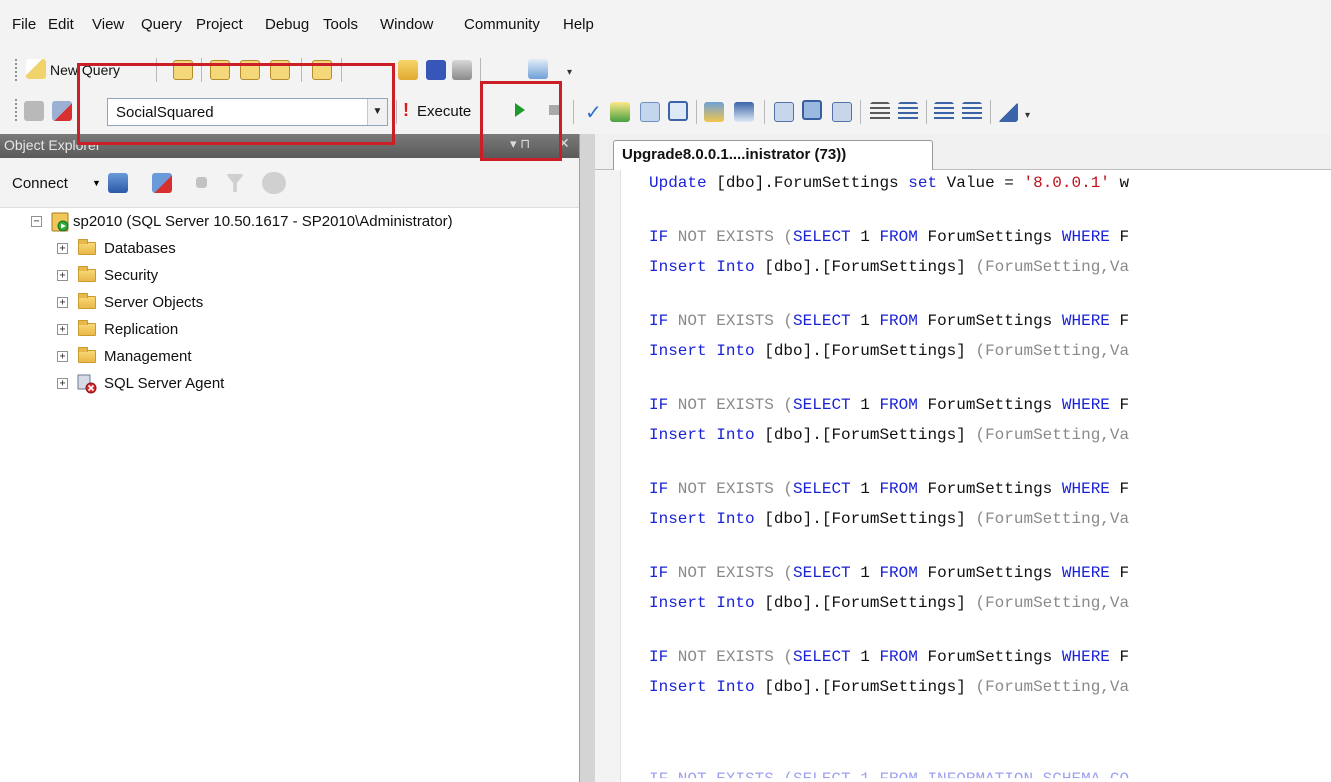  I want to click on refresh-icon, so click(274, 183).